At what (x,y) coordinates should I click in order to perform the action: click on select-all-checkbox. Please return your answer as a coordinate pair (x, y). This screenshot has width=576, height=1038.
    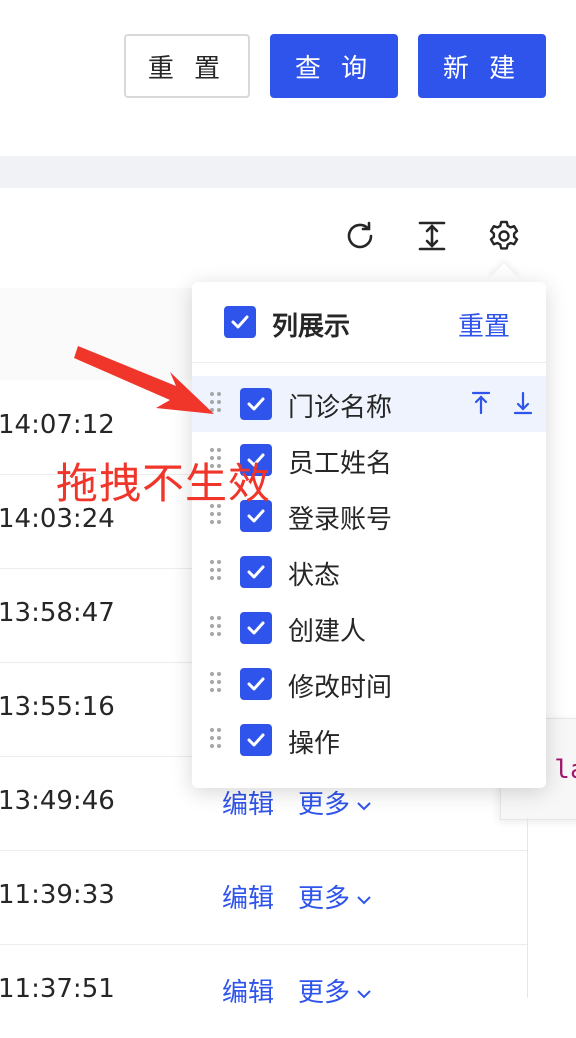
    Looking at the image, I should click on (240, 322).